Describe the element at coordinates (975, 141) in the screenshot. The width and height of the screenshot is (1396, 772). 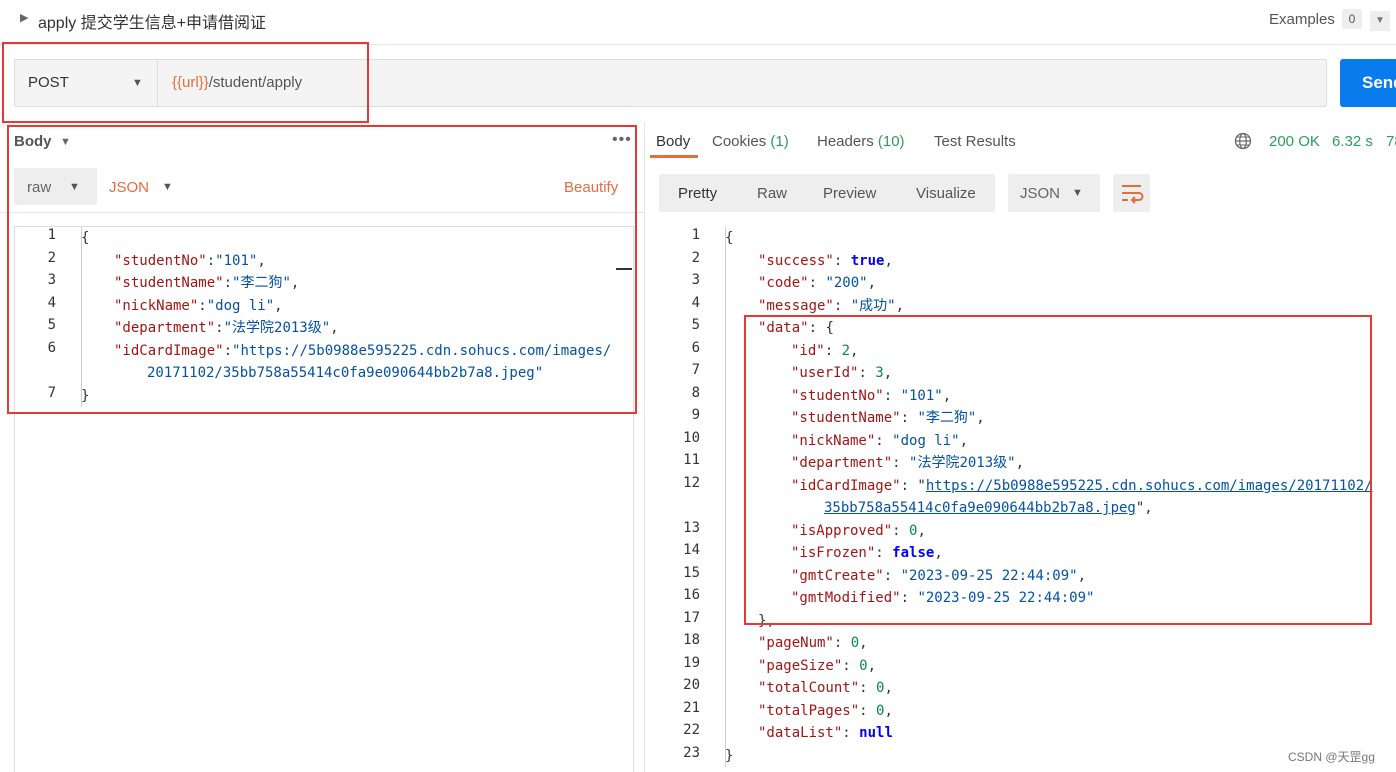
I see `tab-test-results: Test Results` at that location.